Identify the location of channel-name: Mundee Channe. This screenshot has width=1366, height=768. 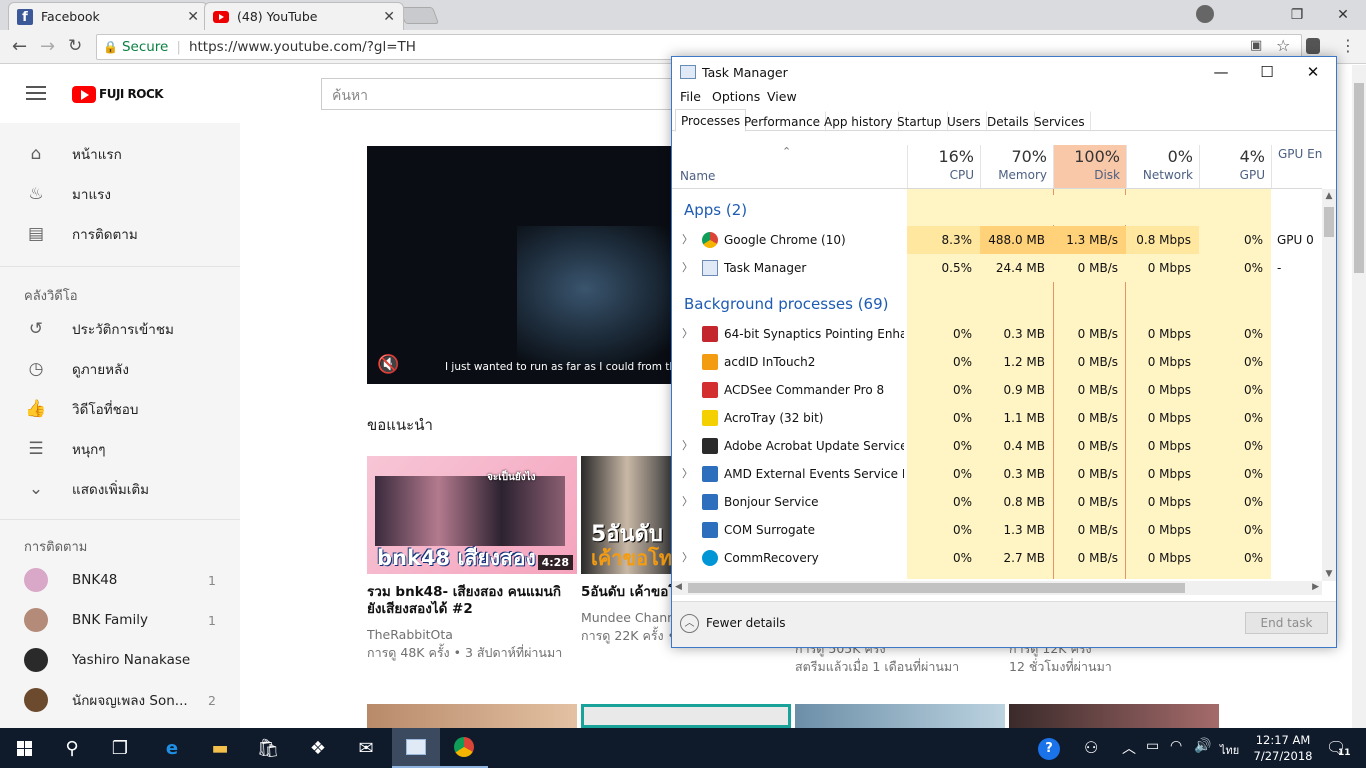
(627, 618).